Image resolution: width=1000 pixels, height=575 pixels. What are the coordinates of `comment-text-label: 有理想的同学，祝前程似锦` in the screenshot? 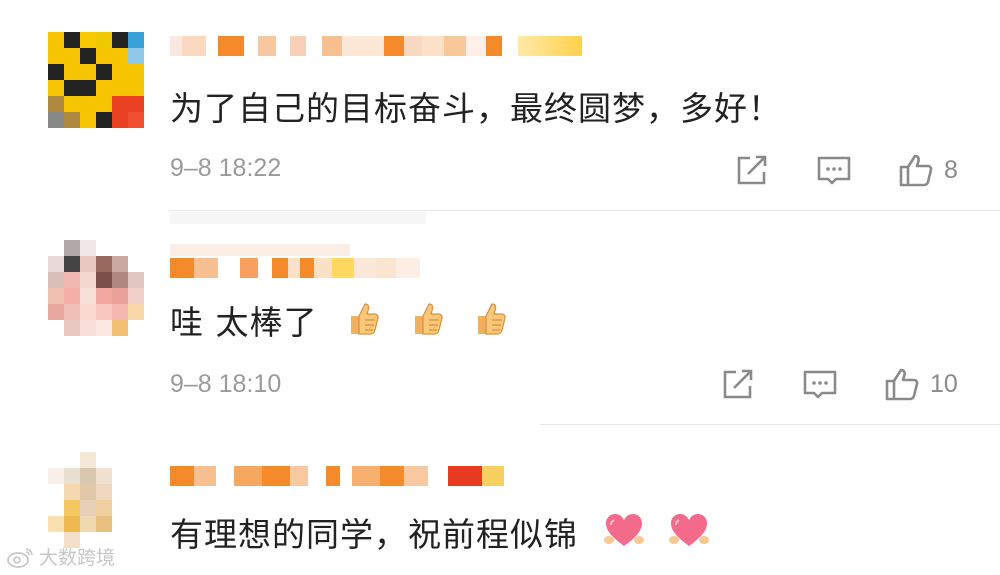 It's located at (374, 534).